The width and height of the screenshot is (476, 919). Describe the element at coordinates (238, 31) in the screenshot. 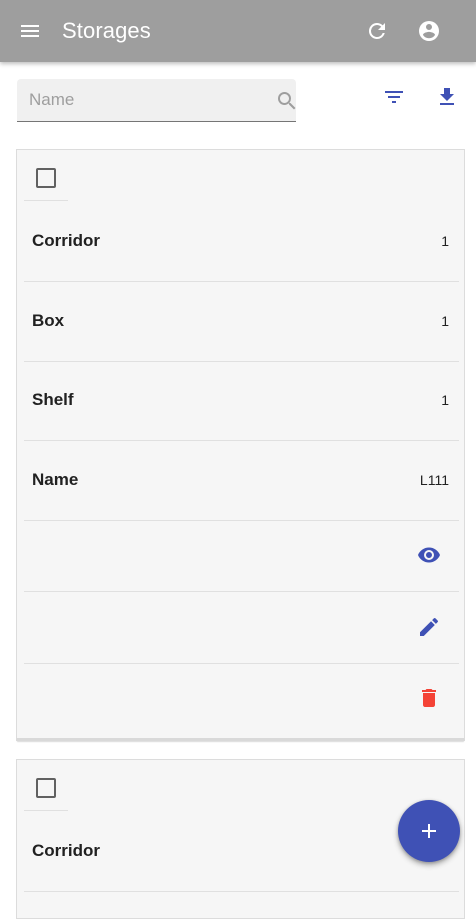

I see `top-app-bar: Storages` at that location.